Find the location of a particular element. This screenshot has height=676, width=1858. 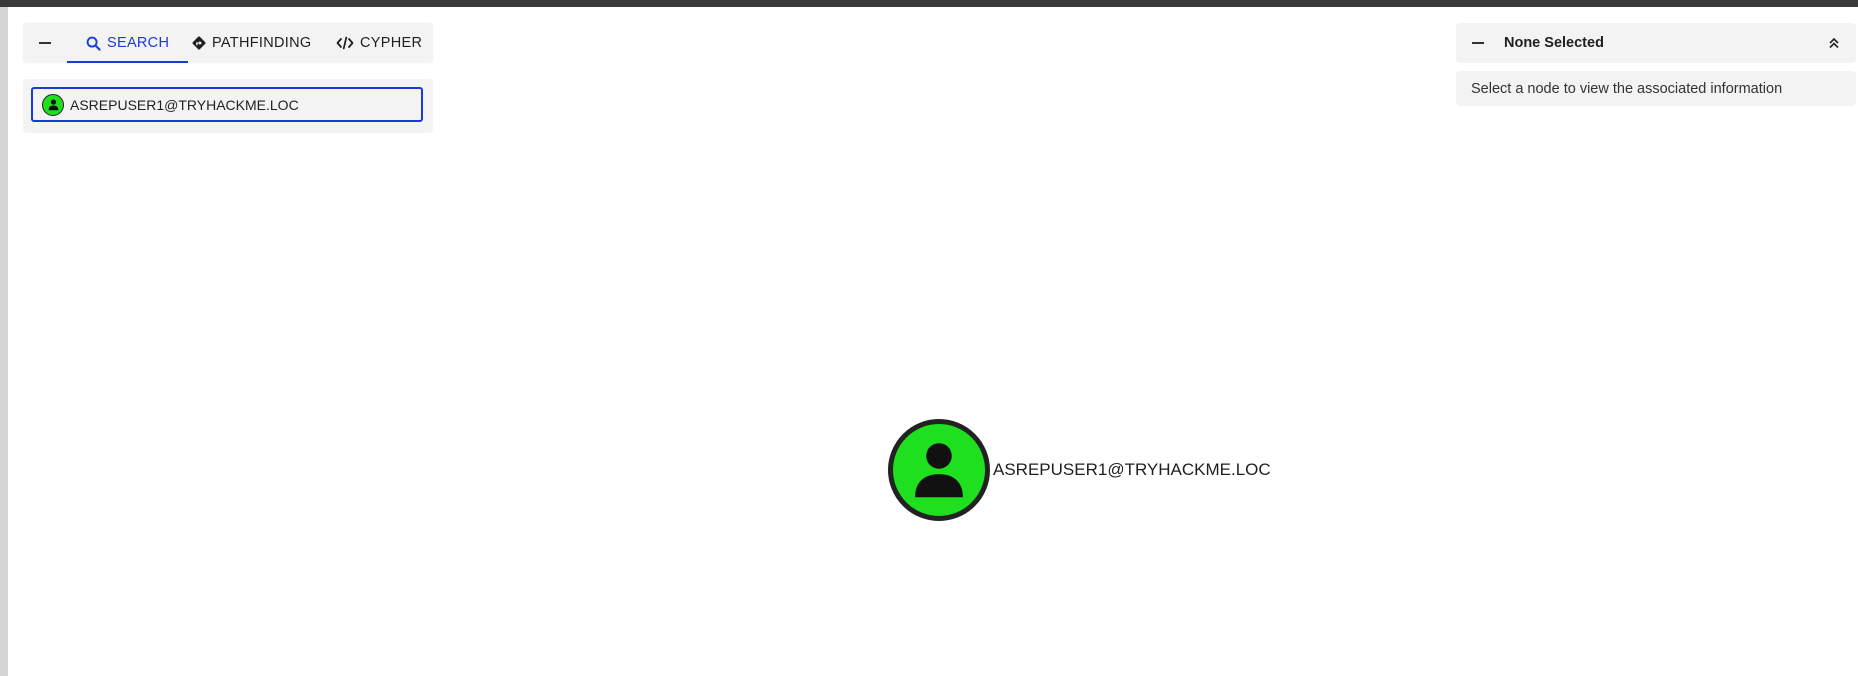

code-icon is located at coordinates (345, 43).